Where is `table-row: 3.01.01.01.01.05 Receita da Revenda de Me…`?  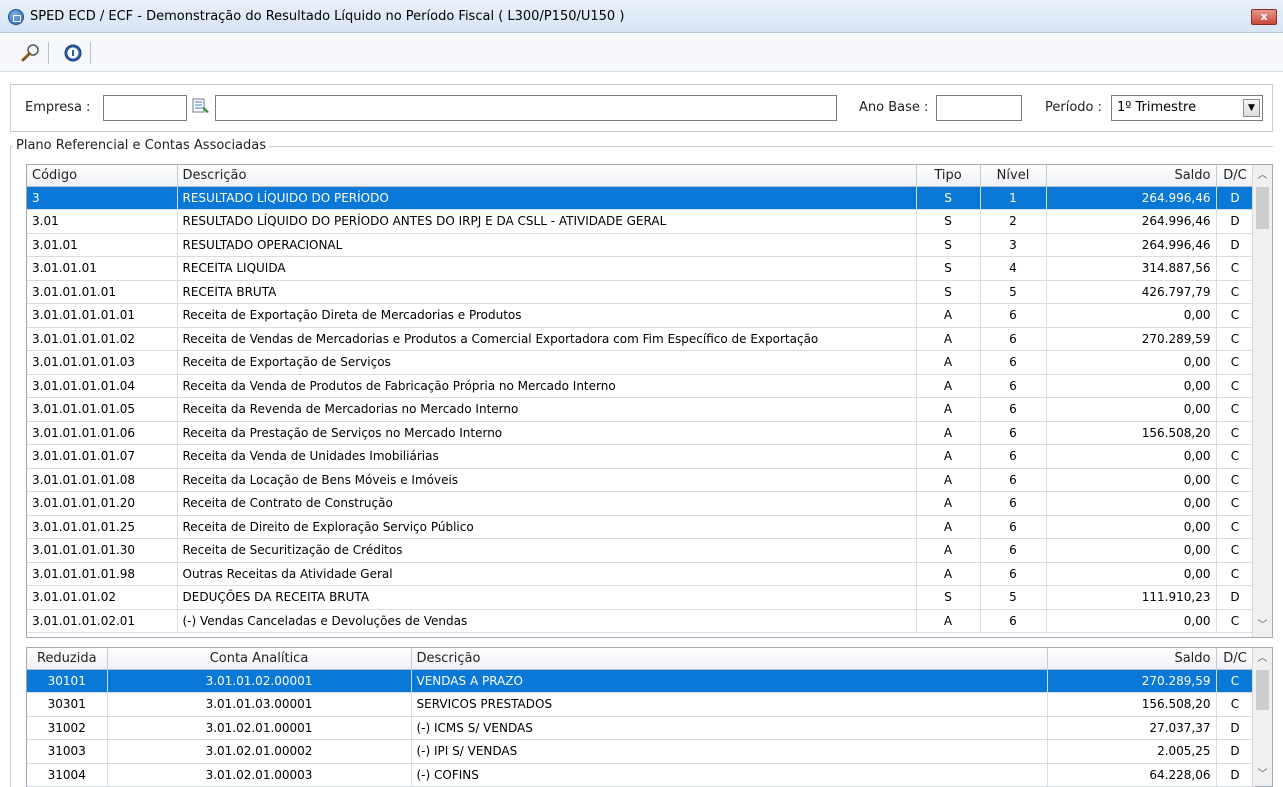
table-row: 3.01.01.01.01.05 Receita da Revenda de Me… is located at coordinates (641, 409).